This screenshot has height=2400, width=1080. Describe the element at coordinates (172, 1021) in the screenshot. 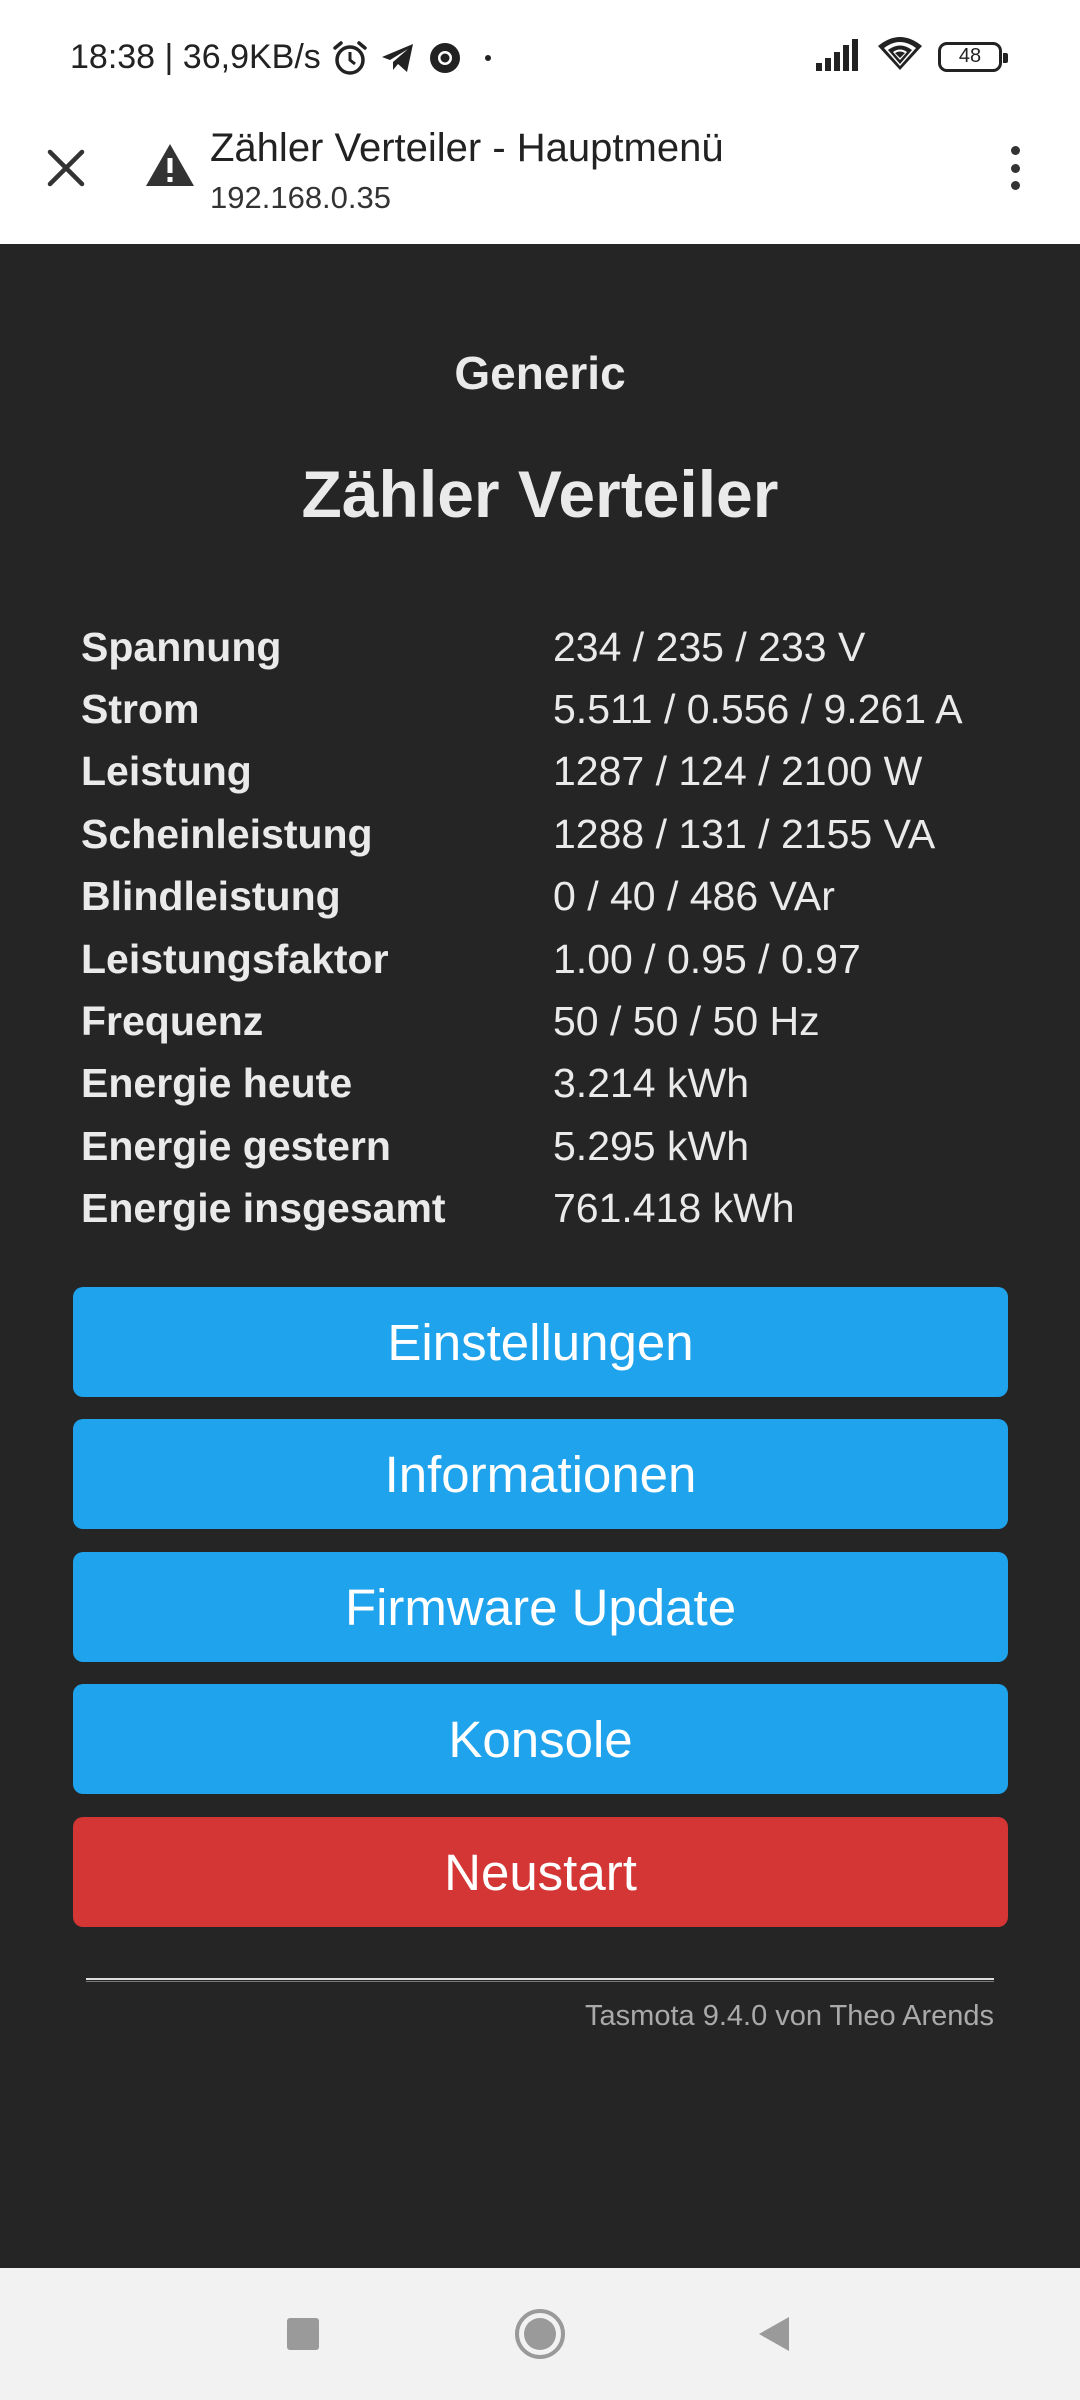

I see `sensor-label: Frequenz` at that location.